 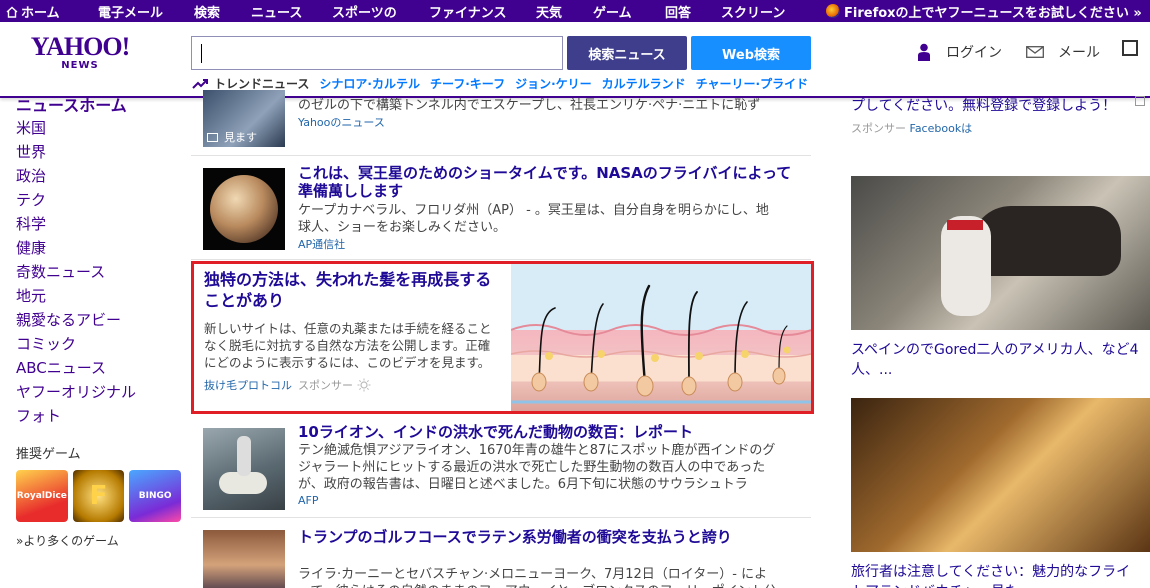 What do you see at coordinates (101, 106) in the screenshot?
I see `sidebar-news-home: ニュースホーム` at bounding box center [101, 106].